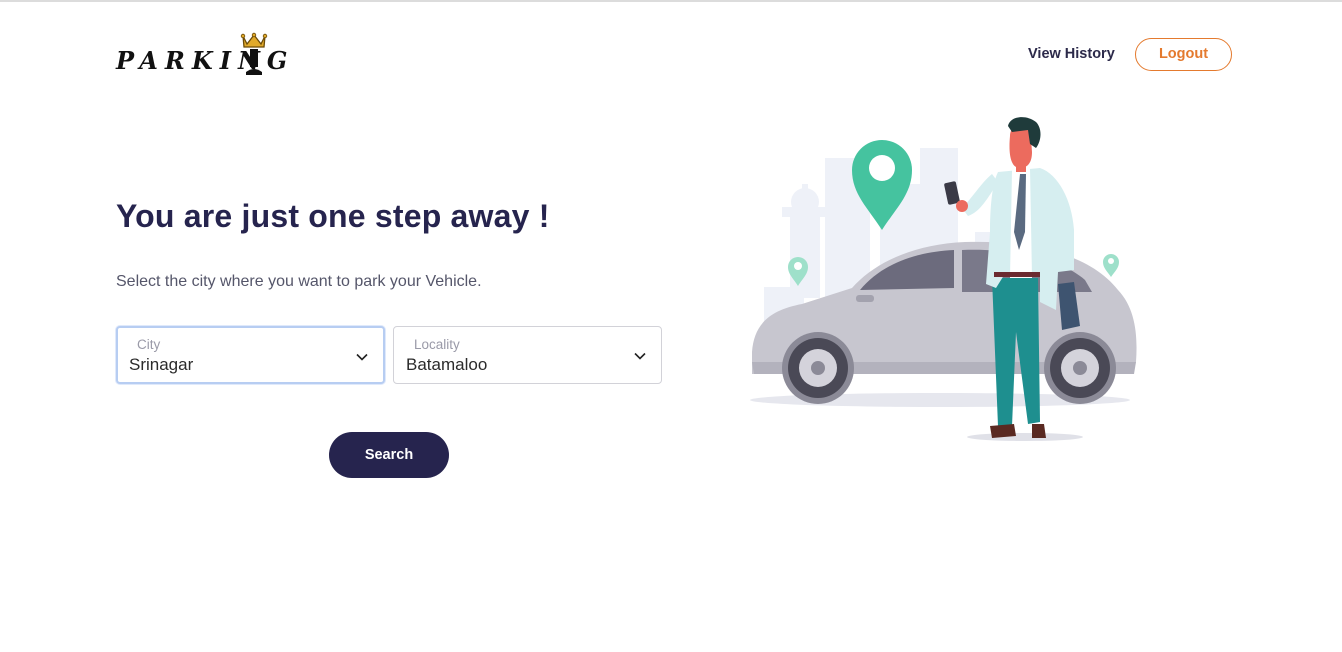 The image size is (1342, 652). Describe the element at coordinates (943, 279) in the screenshot. I see `man-with-car-illustration` at that location.